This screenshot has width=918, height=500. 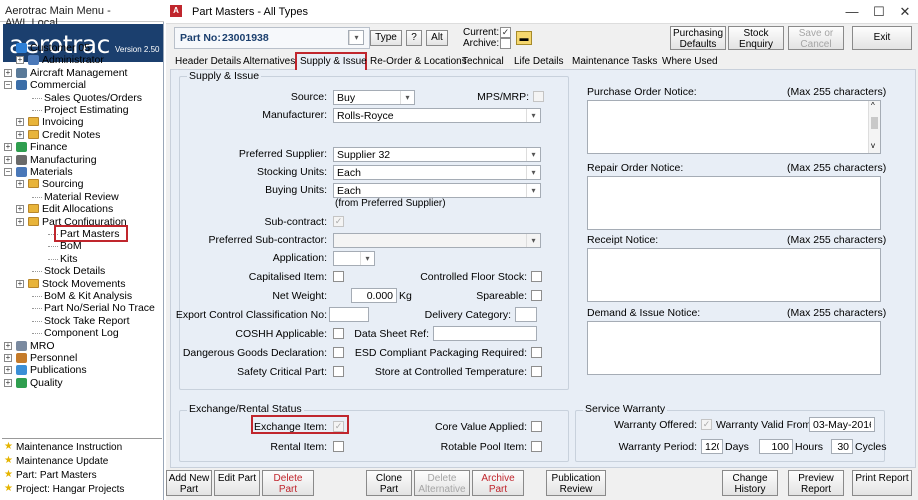 I want to click on type-button: Type, so click(x=386, y=38).